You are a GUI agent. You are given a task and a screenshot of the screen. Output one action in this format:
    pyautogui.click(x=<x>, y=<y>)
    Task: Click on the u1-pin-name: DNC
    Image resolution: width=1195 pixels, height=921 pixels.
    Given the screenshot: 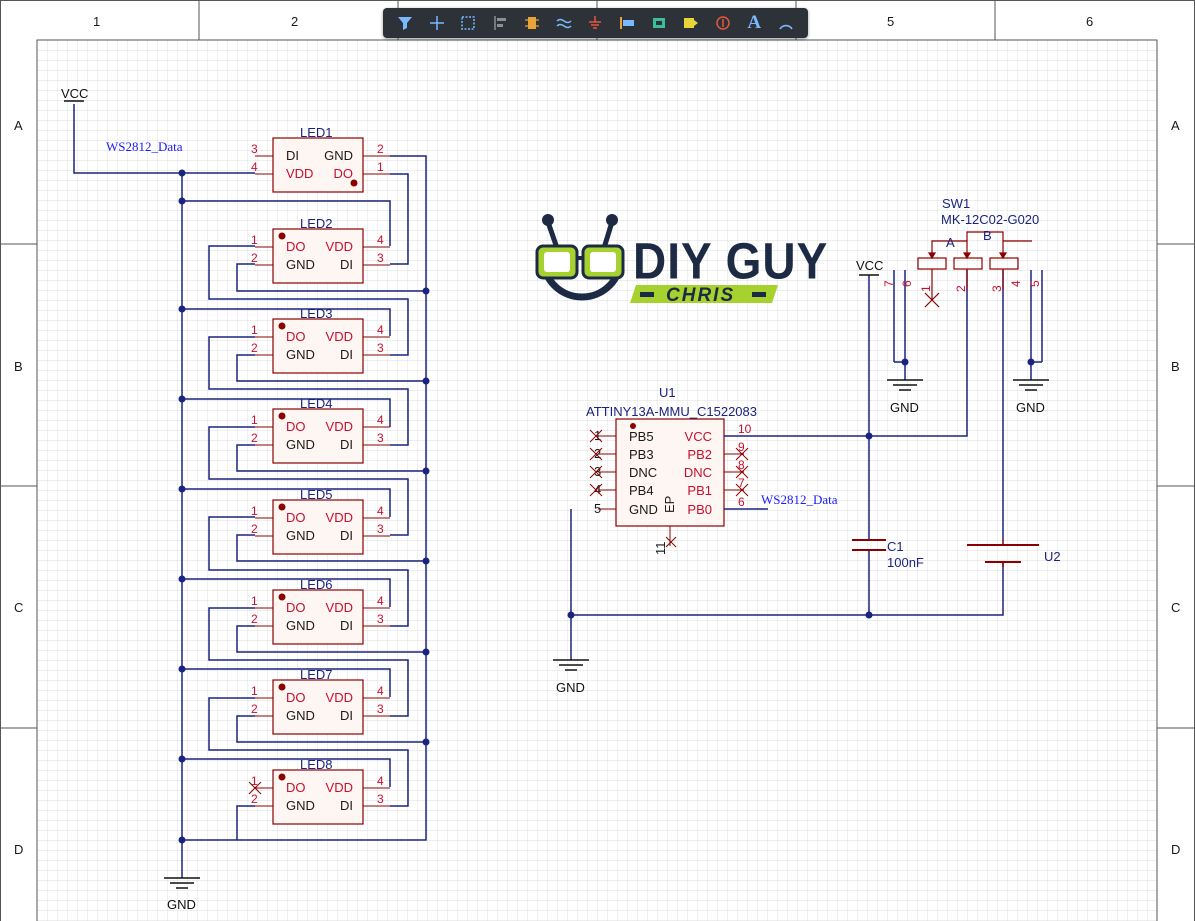 What is the action you would take?
    pyautogui.click(x=698, y=472)
    